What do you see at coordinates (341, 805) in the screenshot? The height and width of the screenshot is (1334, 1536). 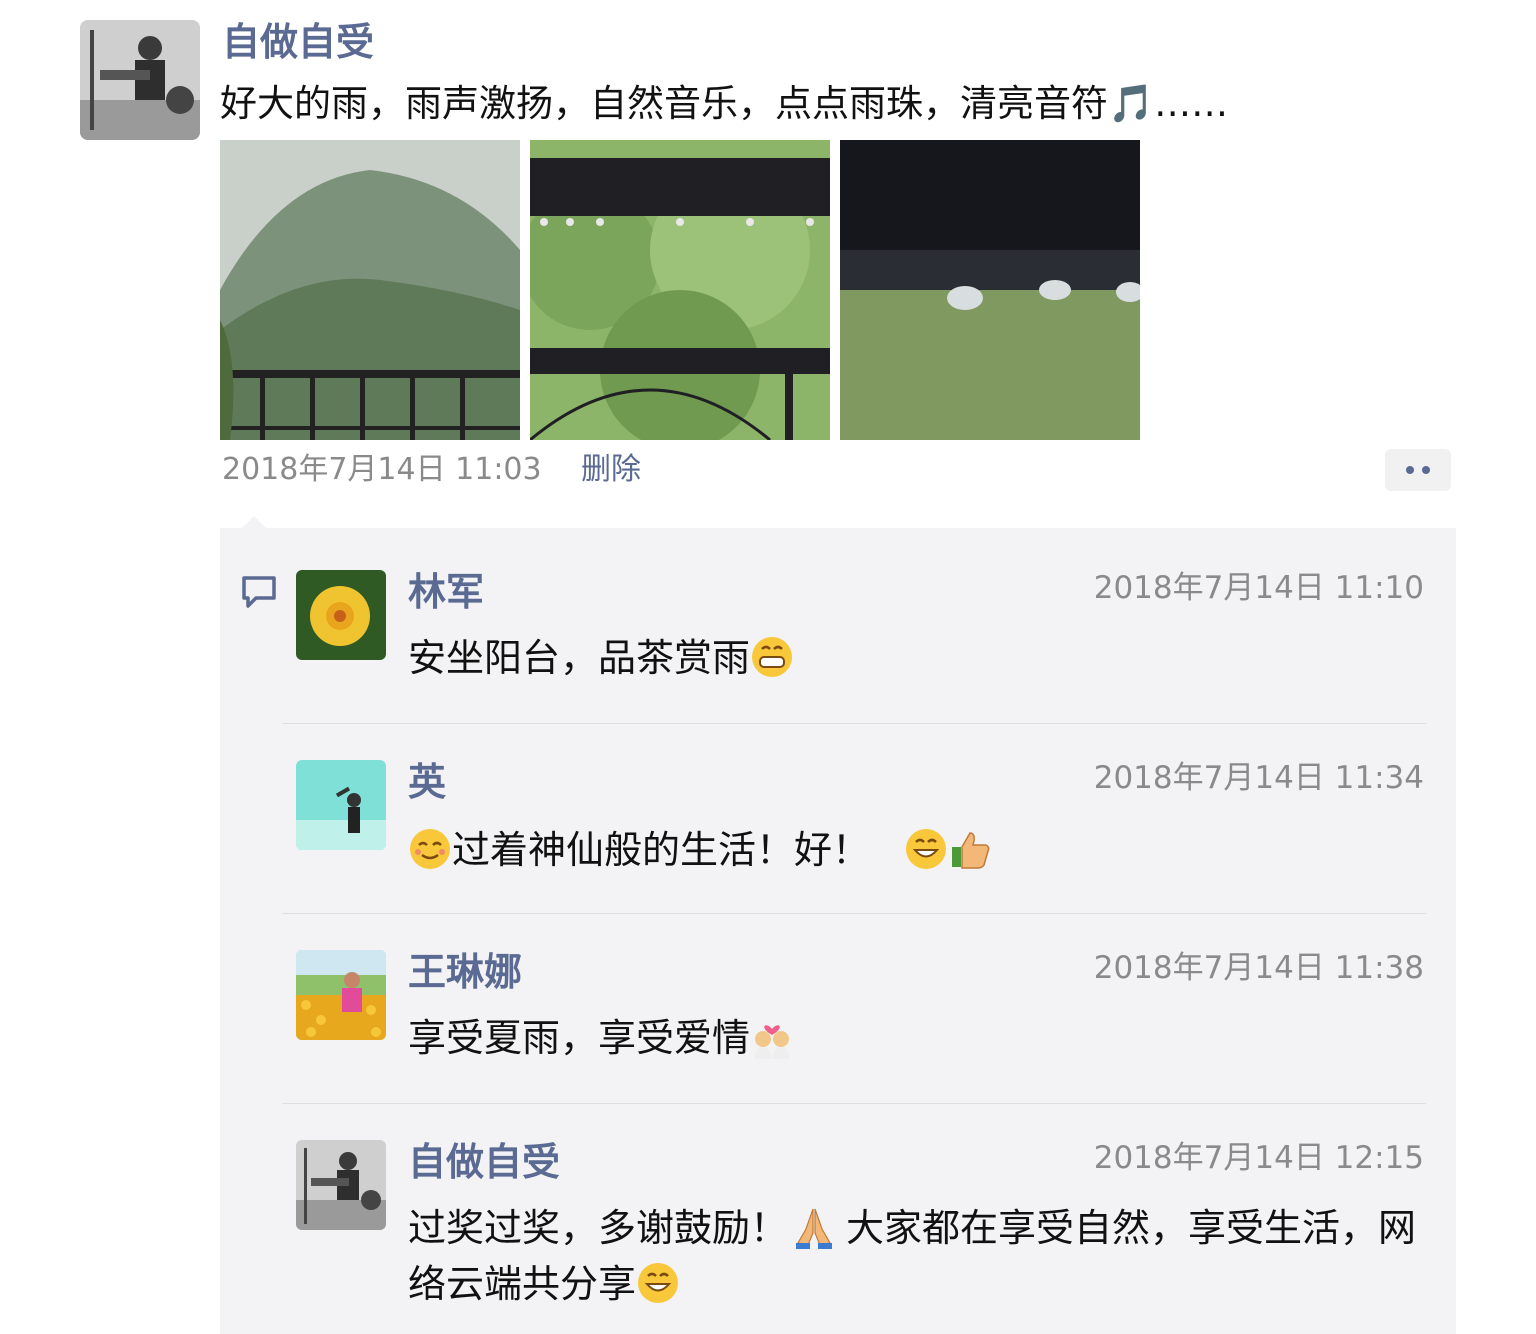 I see `avatar-ying` at bounding box center [341, 805].